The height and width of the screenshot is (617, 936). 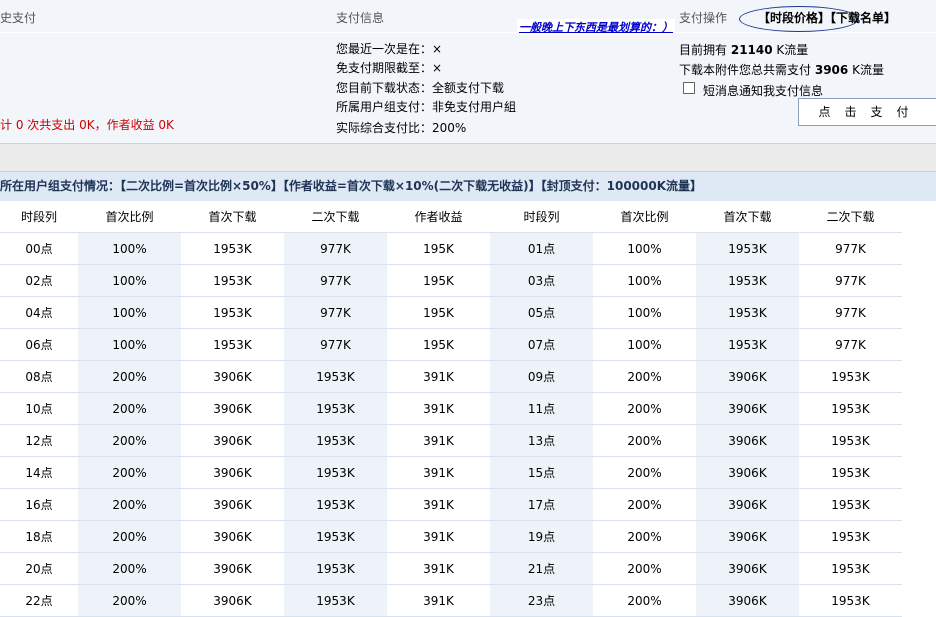 I want to click on table-row: 00点 100% 1953K 977K 195K 01点 100% 1953K 977K, so click(x=451, y=248).